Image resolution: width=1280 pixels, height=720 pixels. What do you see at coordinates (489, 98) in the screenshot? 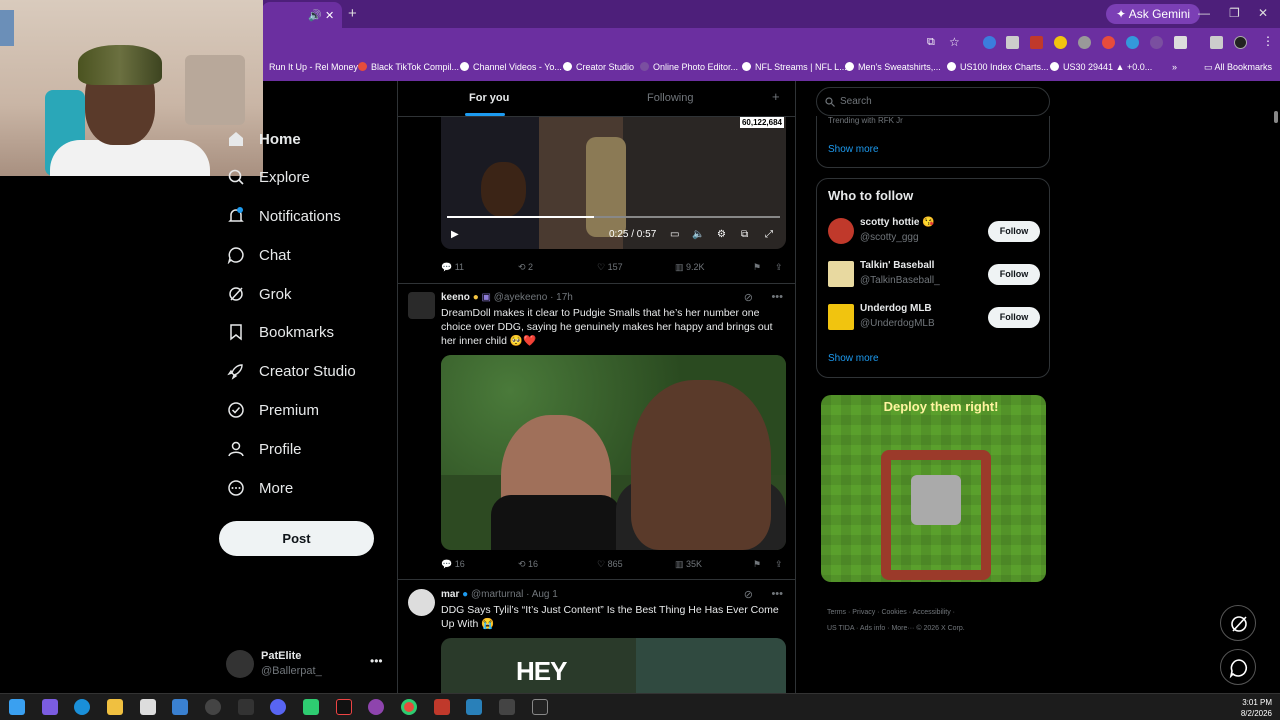
I see `tab-for-you: For you` at bounding box center [489, 98].